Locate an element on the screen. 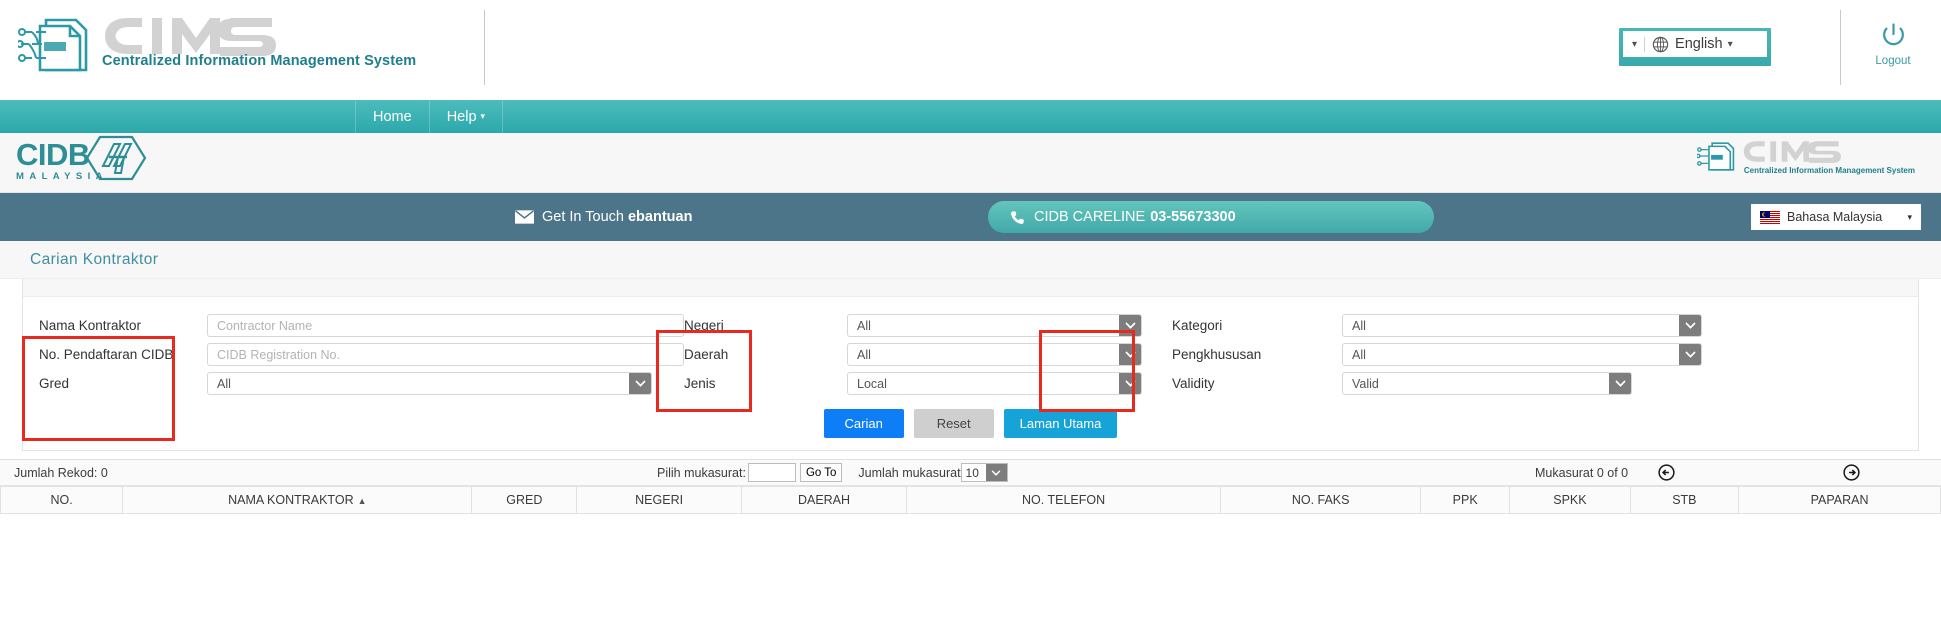  field-gred: All is located at coordinates (445, 383).